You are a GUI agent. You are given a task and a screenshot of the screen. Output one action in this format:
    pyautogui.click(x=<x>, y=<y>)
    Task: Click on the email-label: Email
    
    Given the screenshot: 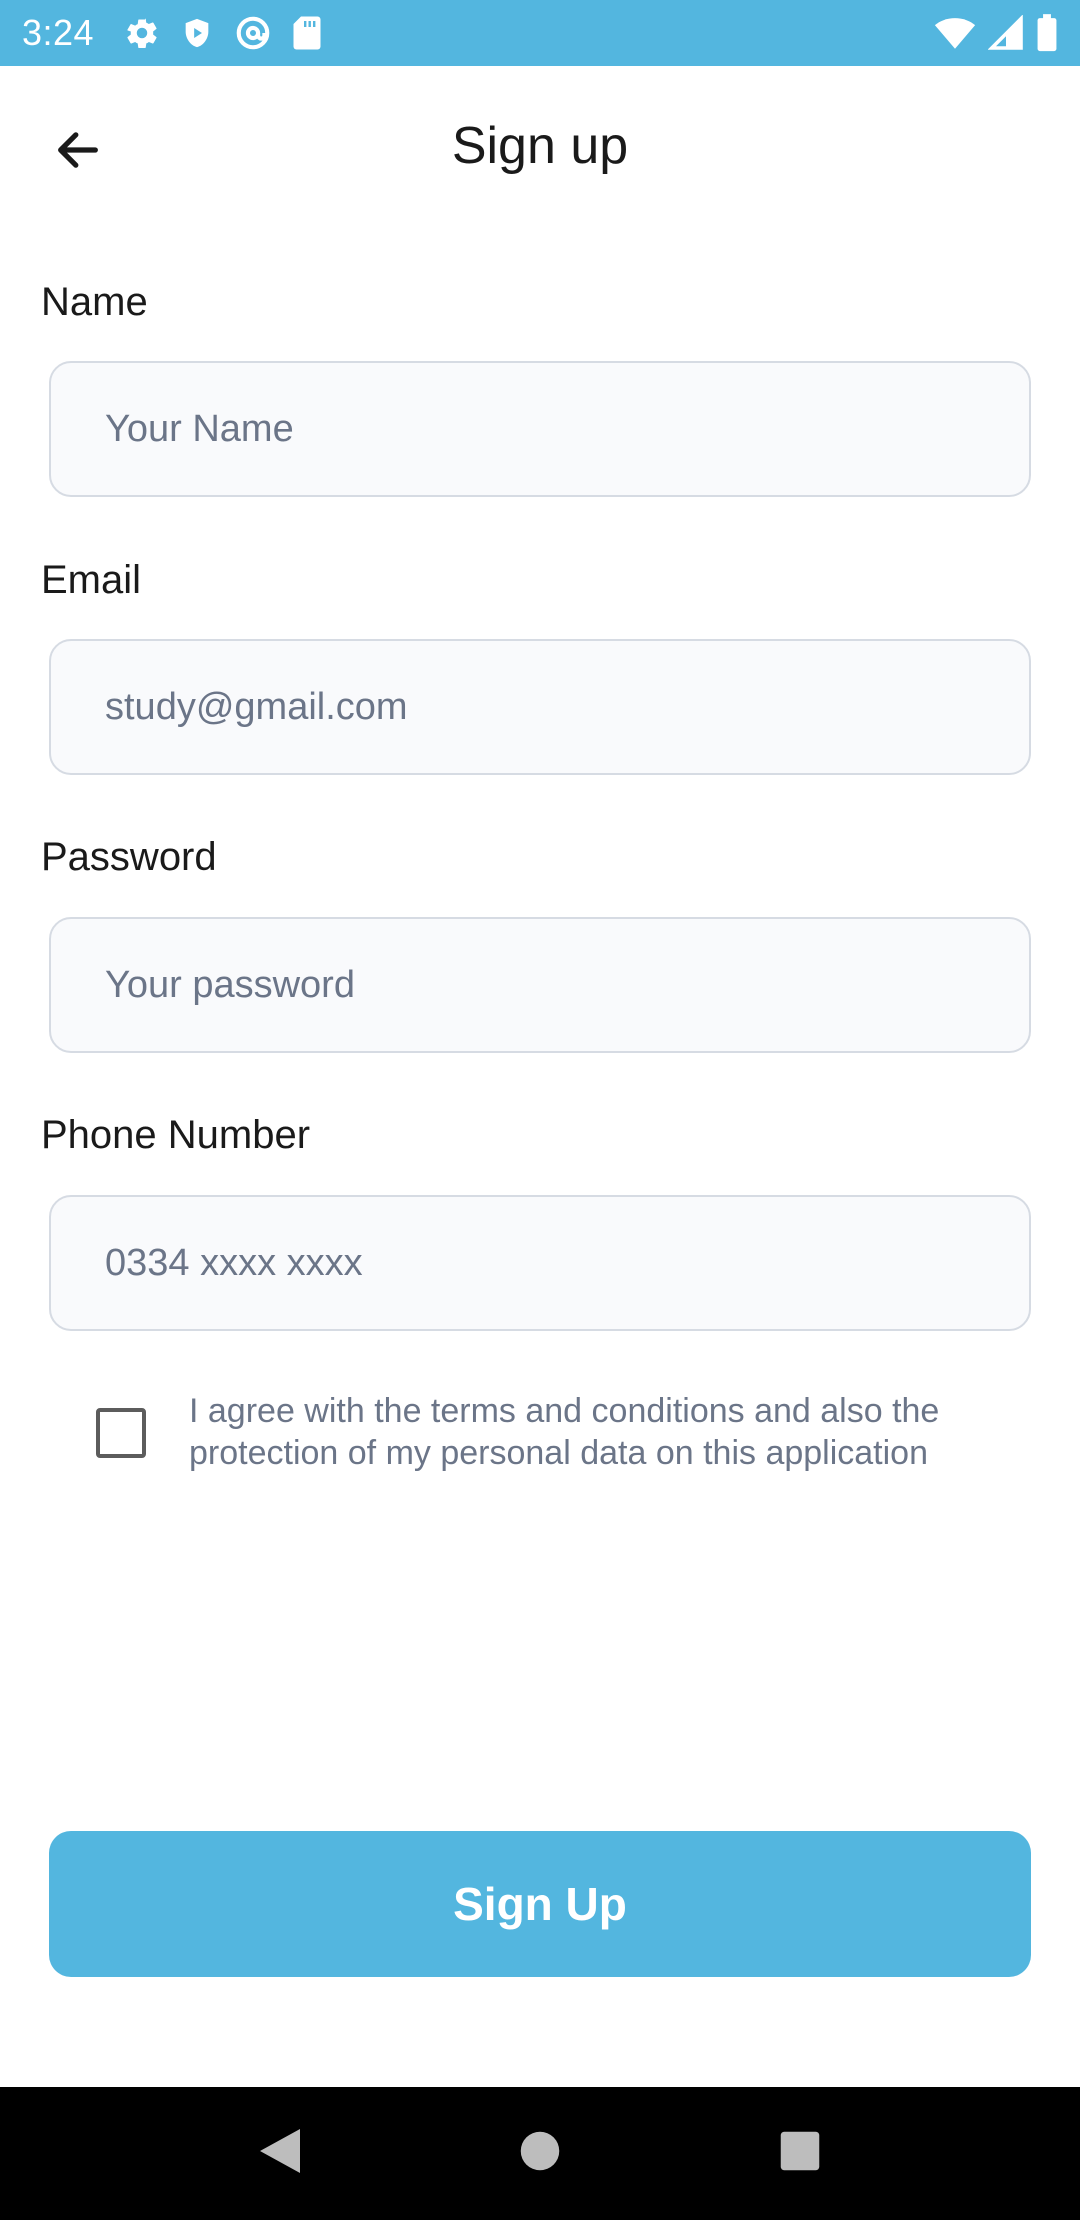 What is the action you would take?
    pyautogui.click(x=91, y=580)
    